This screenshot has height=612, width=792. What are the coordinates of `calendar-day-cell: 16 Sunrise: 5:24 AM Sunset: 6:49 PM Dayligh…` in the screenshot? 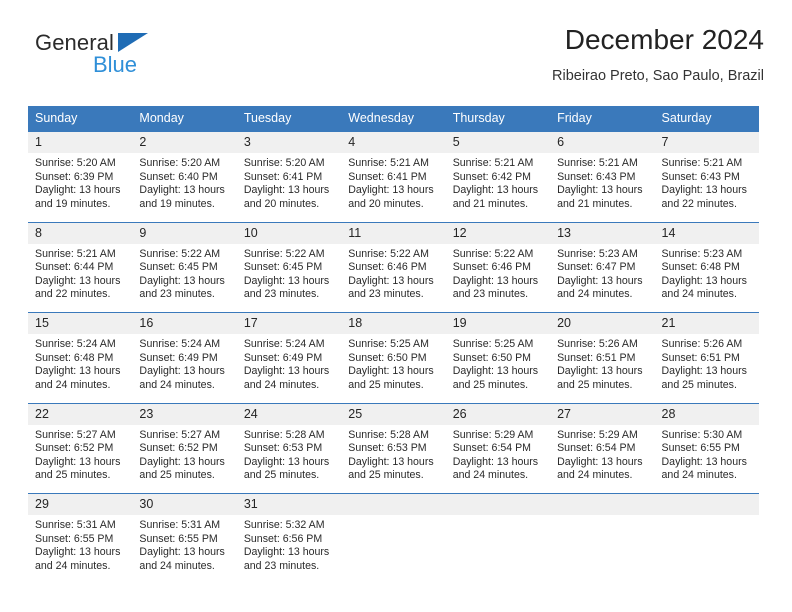 It's located at (184, 351).